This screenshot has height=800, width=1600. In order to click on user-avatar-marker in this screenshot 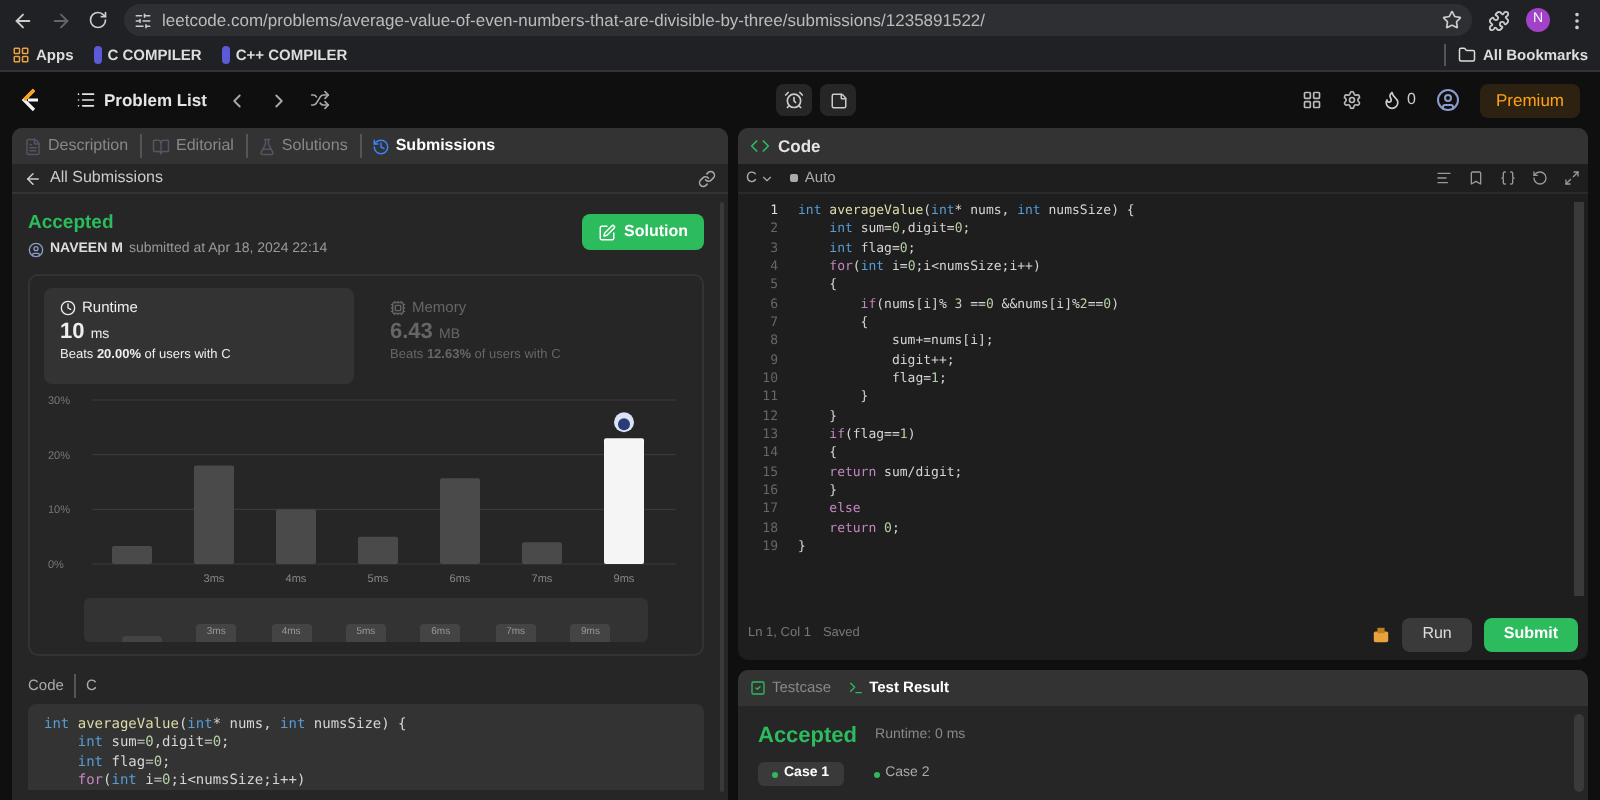, I will do `click(624, 422)`.